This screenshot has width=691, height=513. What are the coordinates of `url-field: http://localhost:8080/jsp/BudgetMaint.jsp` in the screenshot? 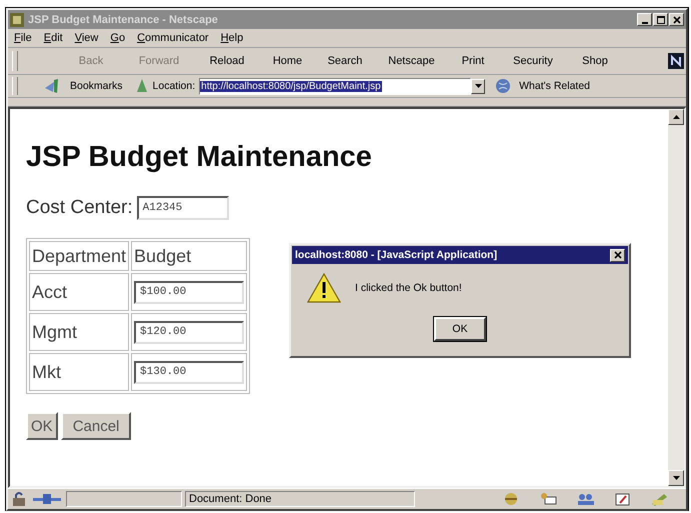 It's located at (335, 86).